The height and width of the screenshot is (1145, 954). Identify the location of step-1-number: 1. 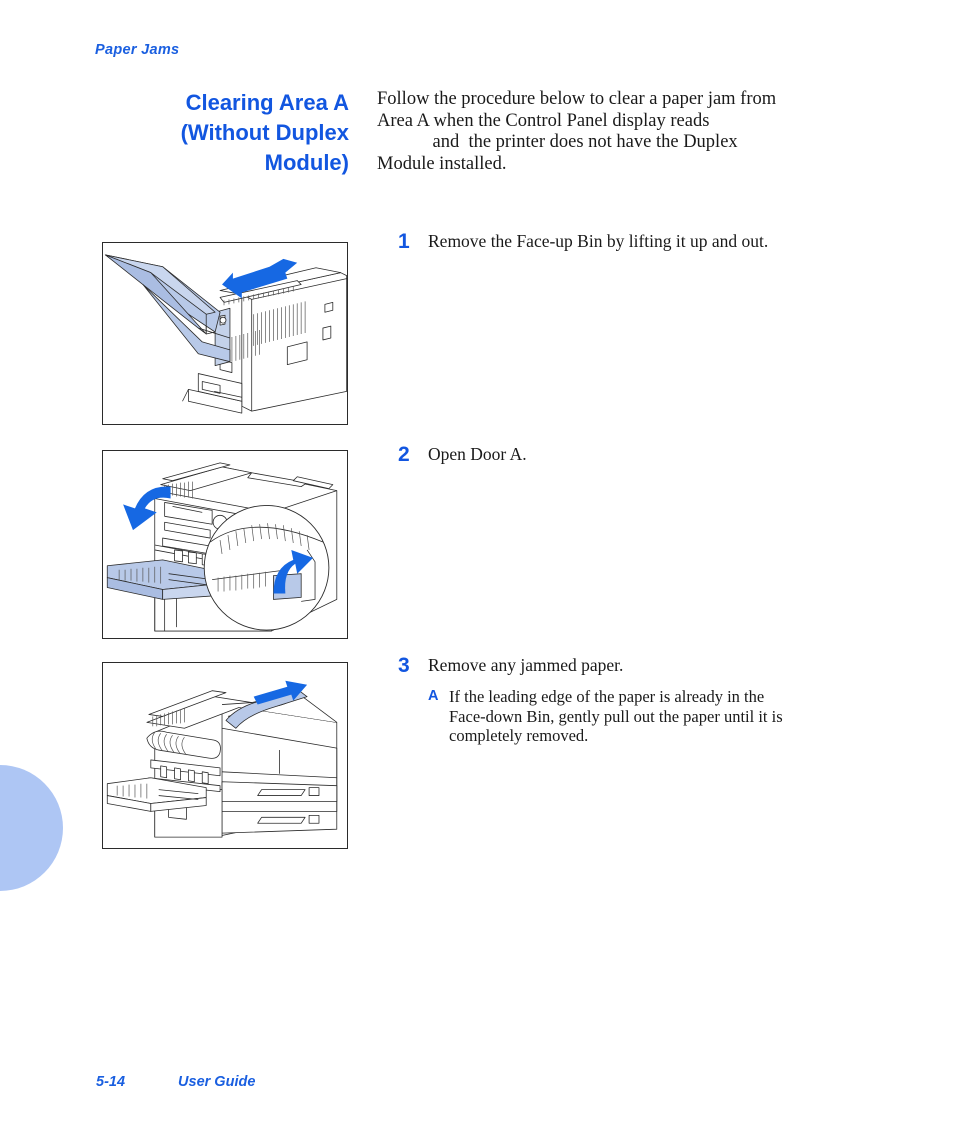
(404, 241).